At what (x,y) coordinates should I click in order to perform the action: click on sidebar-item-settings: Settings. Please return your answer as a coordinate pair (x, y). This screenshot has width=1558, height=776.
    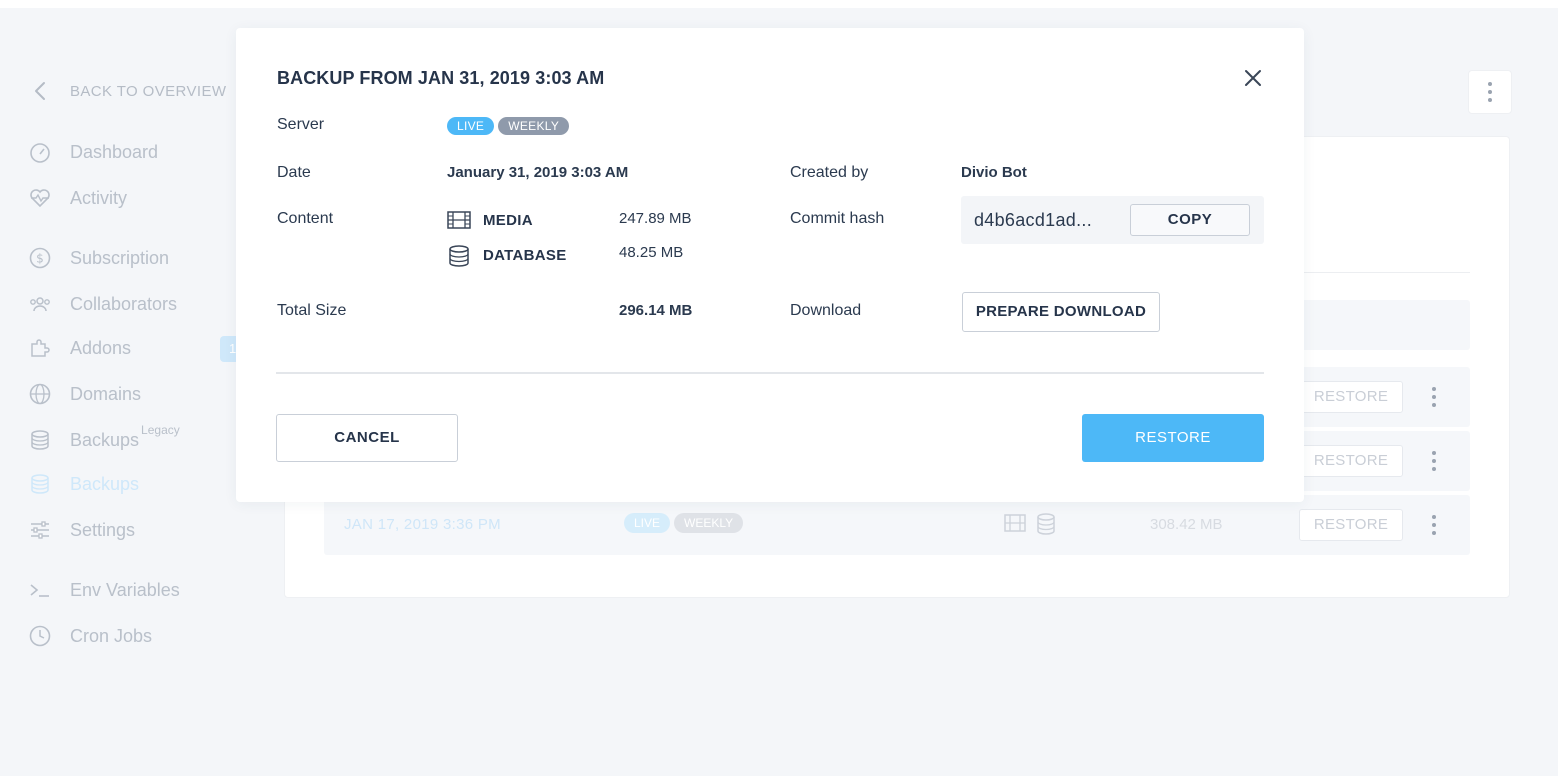
    Looking at the image, I should click on (81, 530).